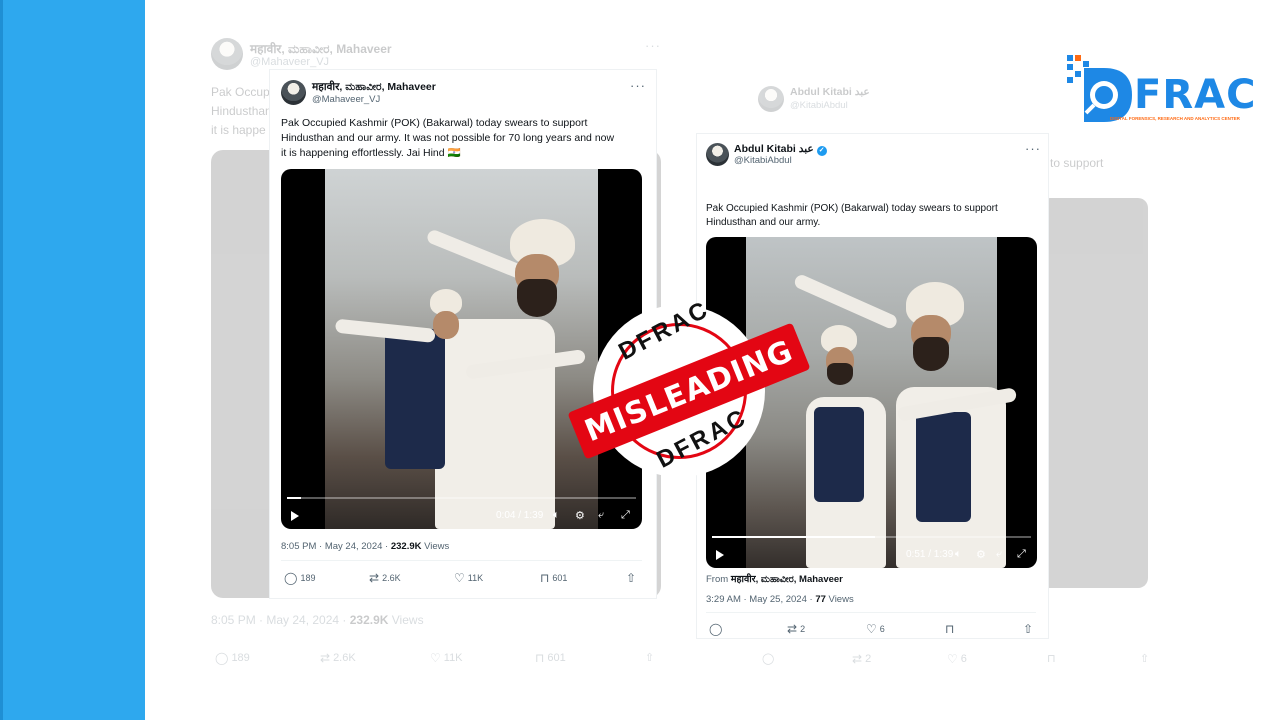  I want to click on tweet-text-fragment: to support, so click(1077, 163).